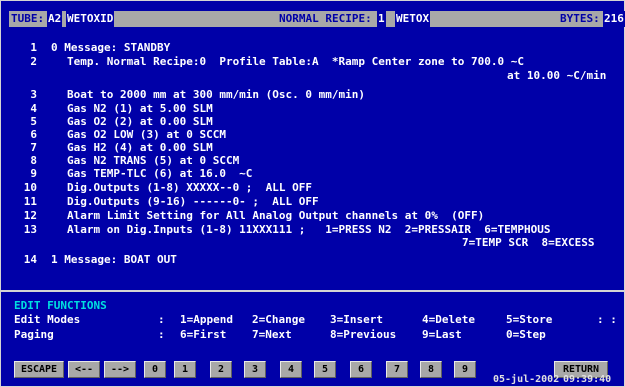  I want to click on tube-label: TUBE:, so click(28, 18).